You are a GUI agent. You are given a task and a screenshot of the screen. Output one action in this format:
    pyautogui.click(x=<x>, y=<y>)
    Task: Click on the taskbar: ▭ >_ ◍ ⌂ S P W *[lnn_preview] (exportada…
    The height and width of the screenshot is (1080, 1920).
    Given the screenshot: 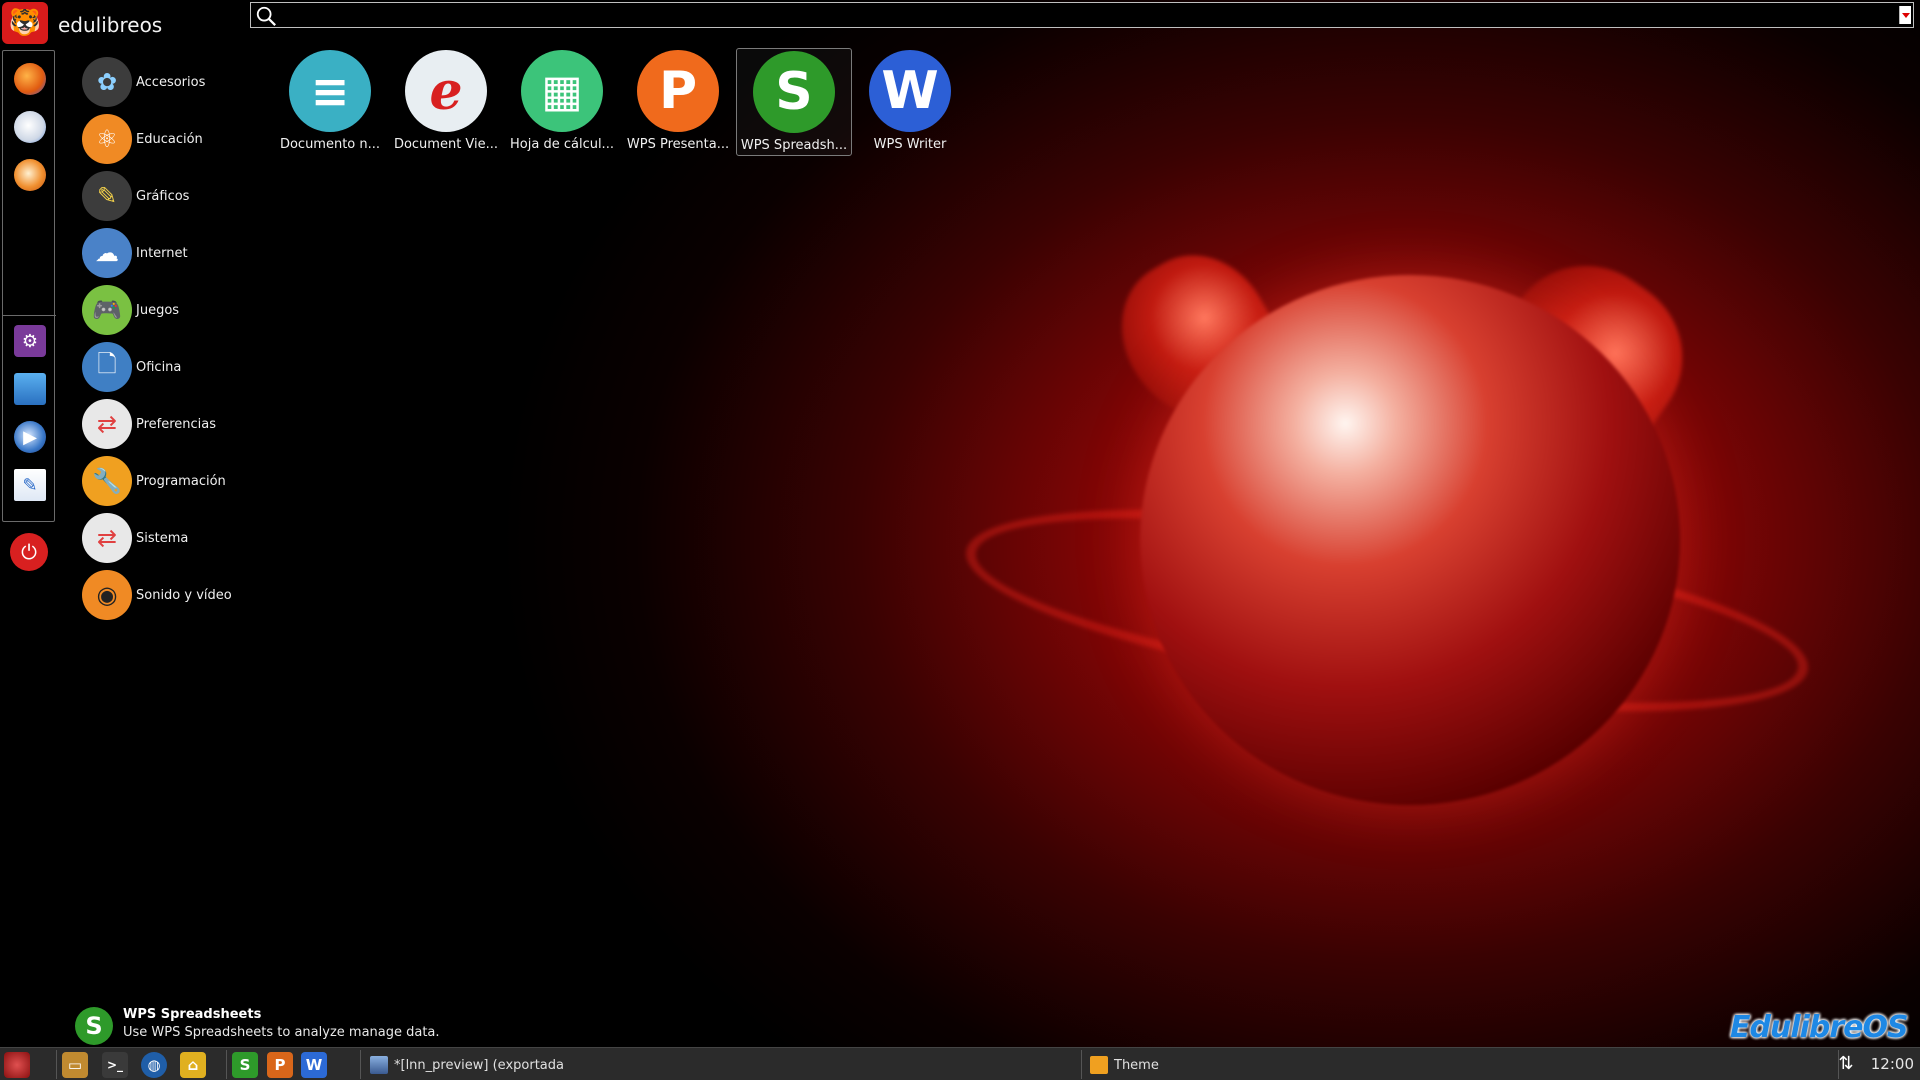 What is the action you would take?
    pyautogui.click(x=960, y=1063)
    